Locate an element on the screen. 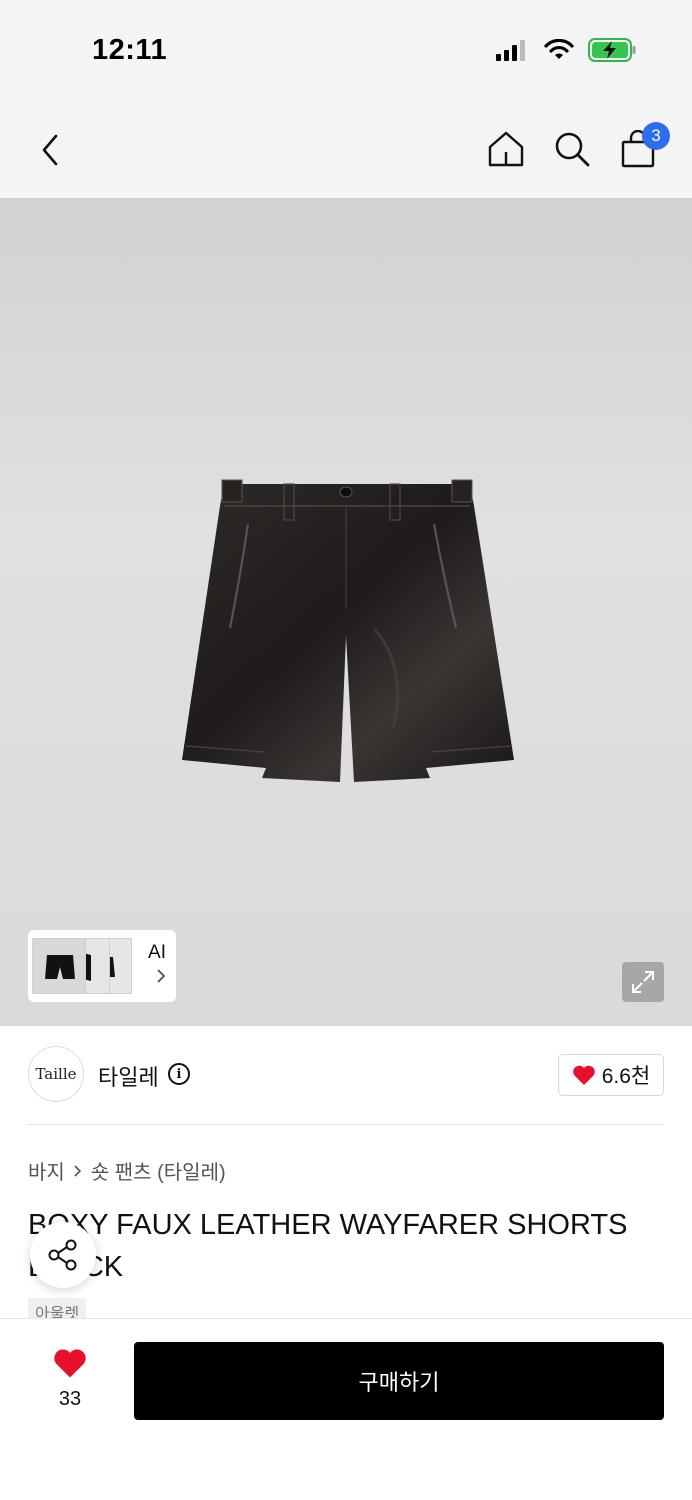 This screenshot has width=692, height=1500. status-icons is located at coordinates (566, 50).